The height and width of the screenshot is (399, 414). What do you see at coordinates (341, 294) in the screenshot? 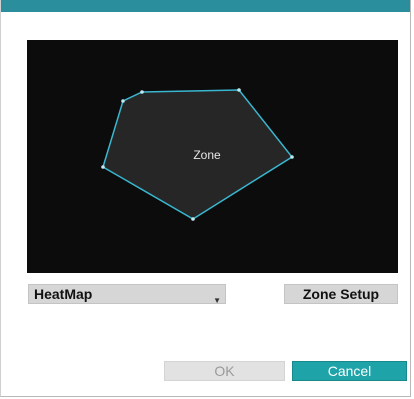
I see `zone-setup-button: Zone Setup` at bounding box center [341, 294].